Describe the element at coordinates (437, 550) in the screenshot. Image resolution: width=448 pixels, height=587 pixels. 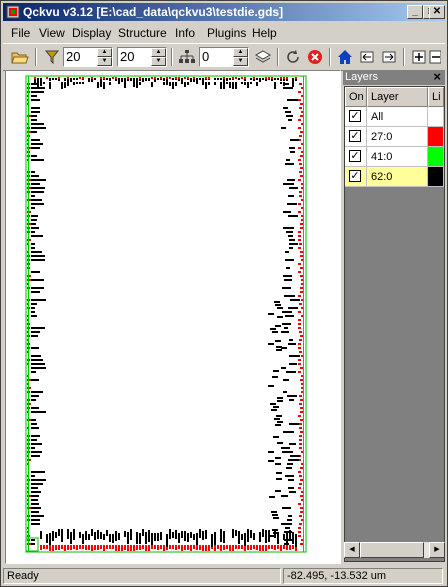
I see `scroll-right-icon: ▶` at that location.